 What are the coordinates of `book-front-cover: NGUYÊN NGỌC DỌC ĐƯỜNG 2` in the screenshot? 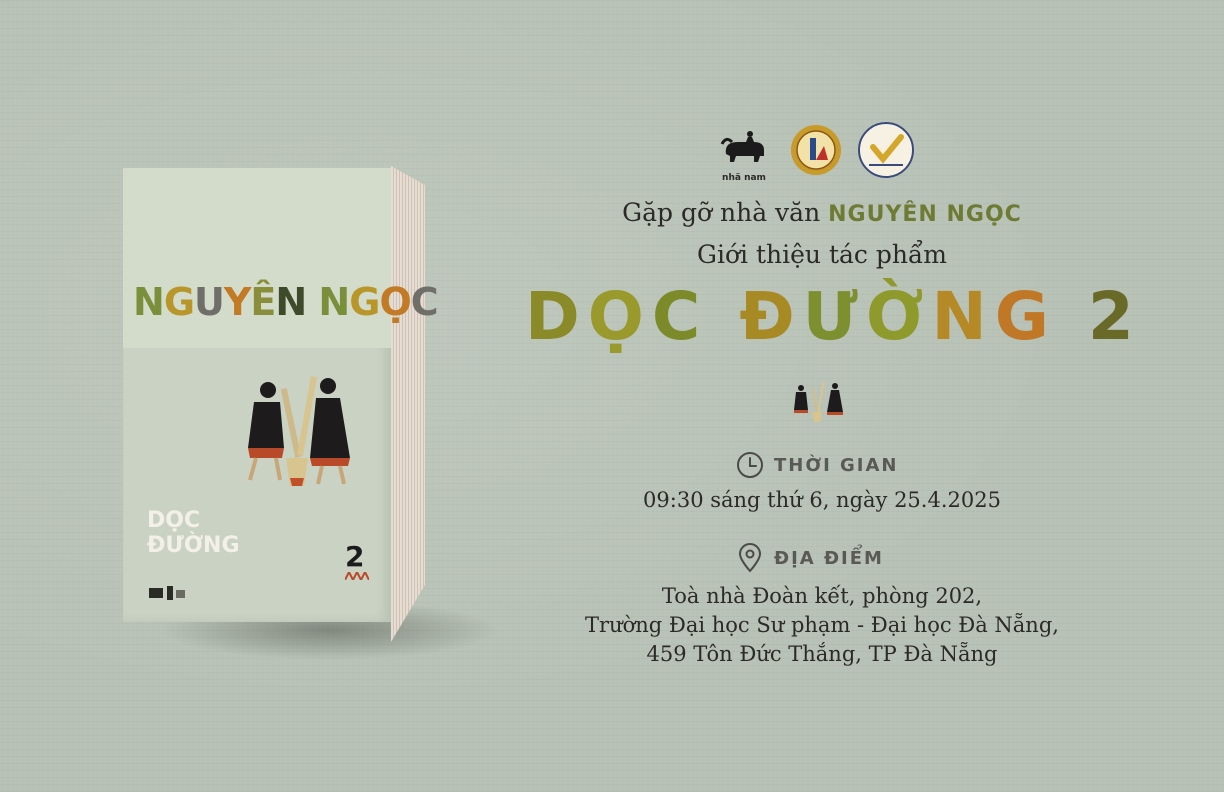 It's located at (281, 395).